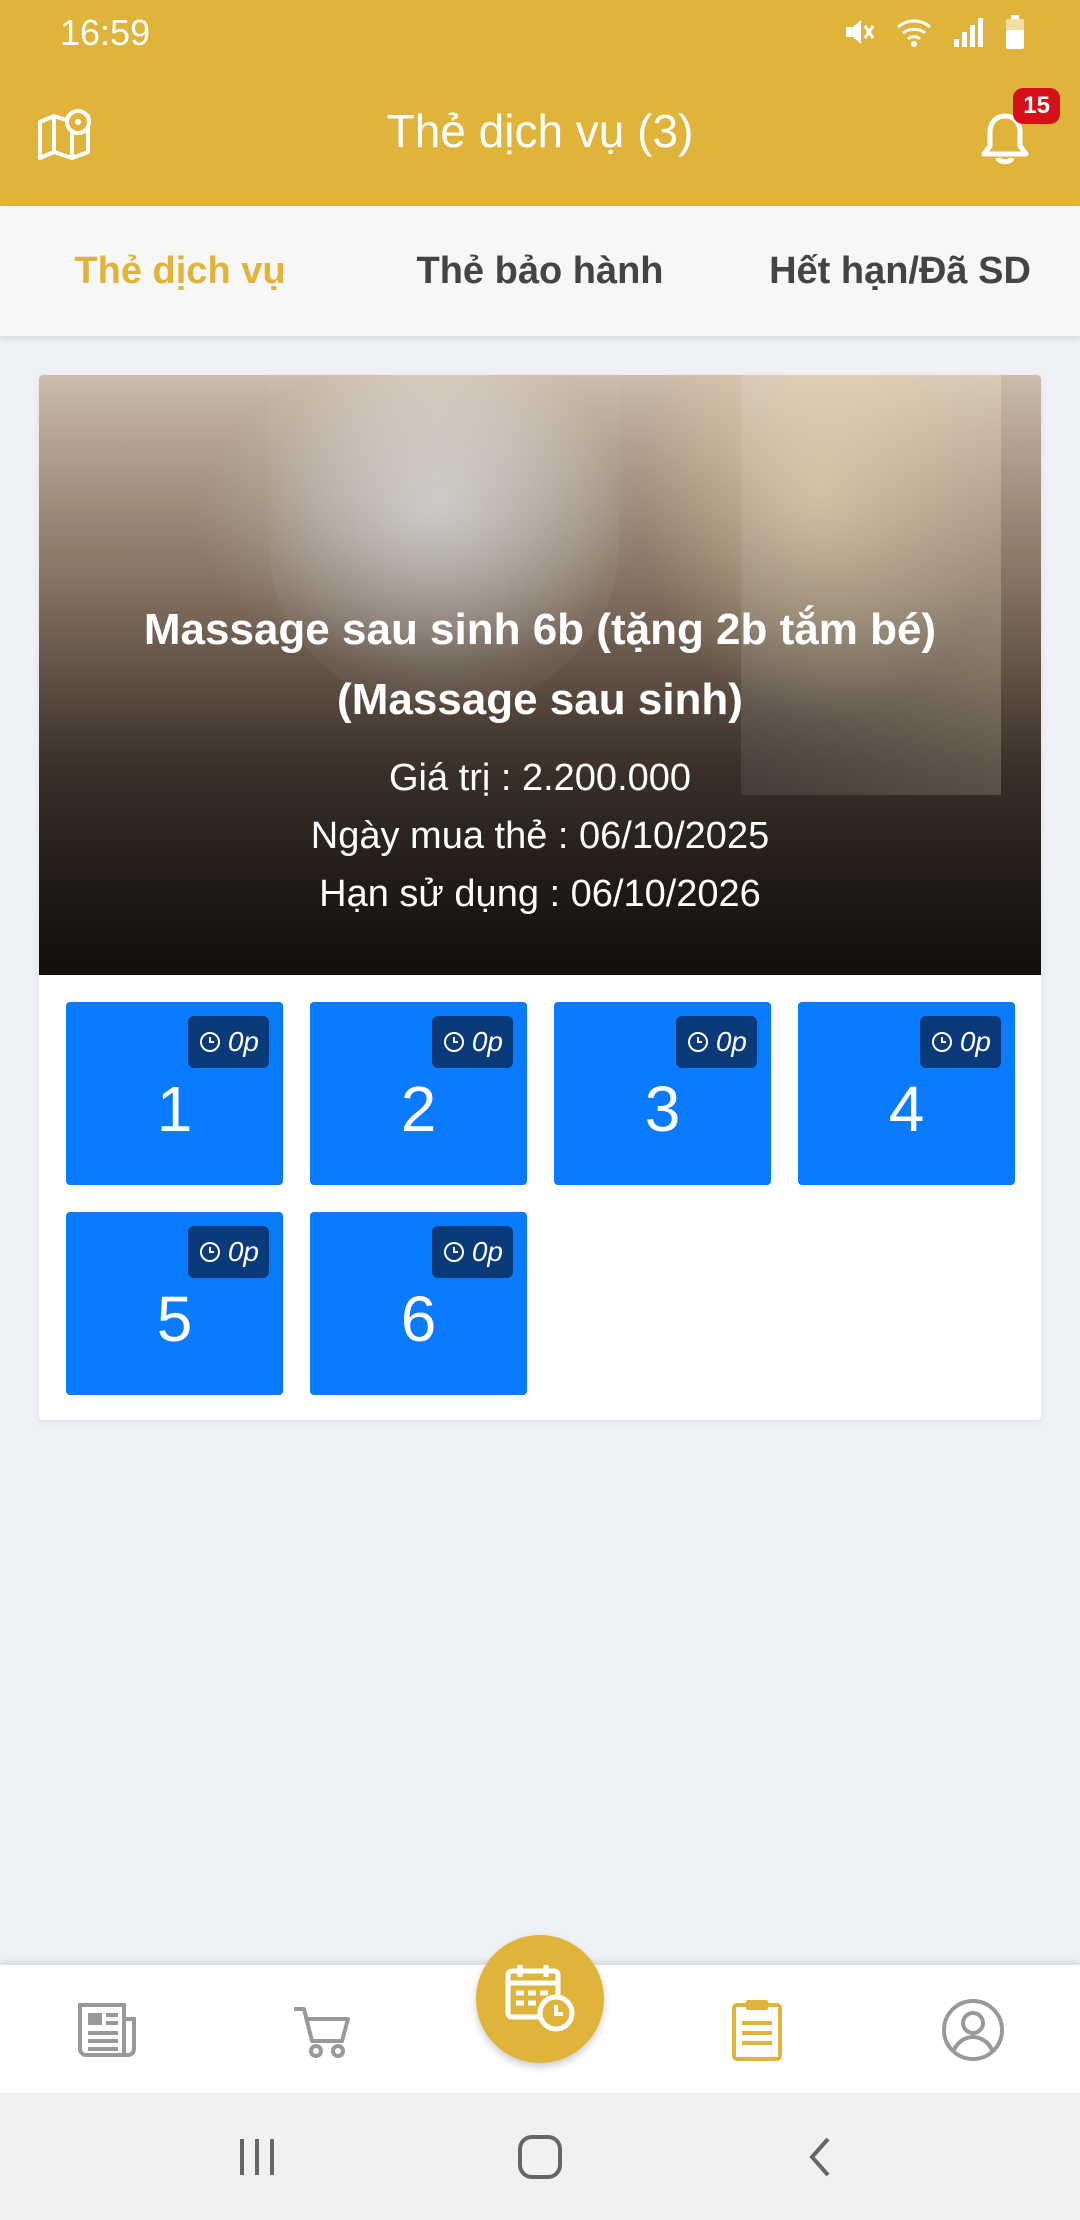 This screenshot has width=1080, height=2220. What do you see at coordinates (540, 778) in the screenshot?
I see `card-value: Giá trị : 2.200.000` at bounding box center [540, 778].